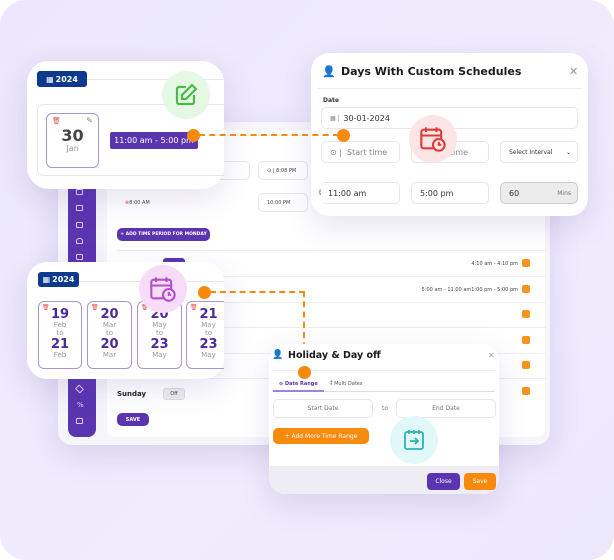 The width and height of the screenshot is (614, 560). What do you see at coordinates (72, 135) in the screenshot?
I see `day: 30` at bounding box center [72, 135].